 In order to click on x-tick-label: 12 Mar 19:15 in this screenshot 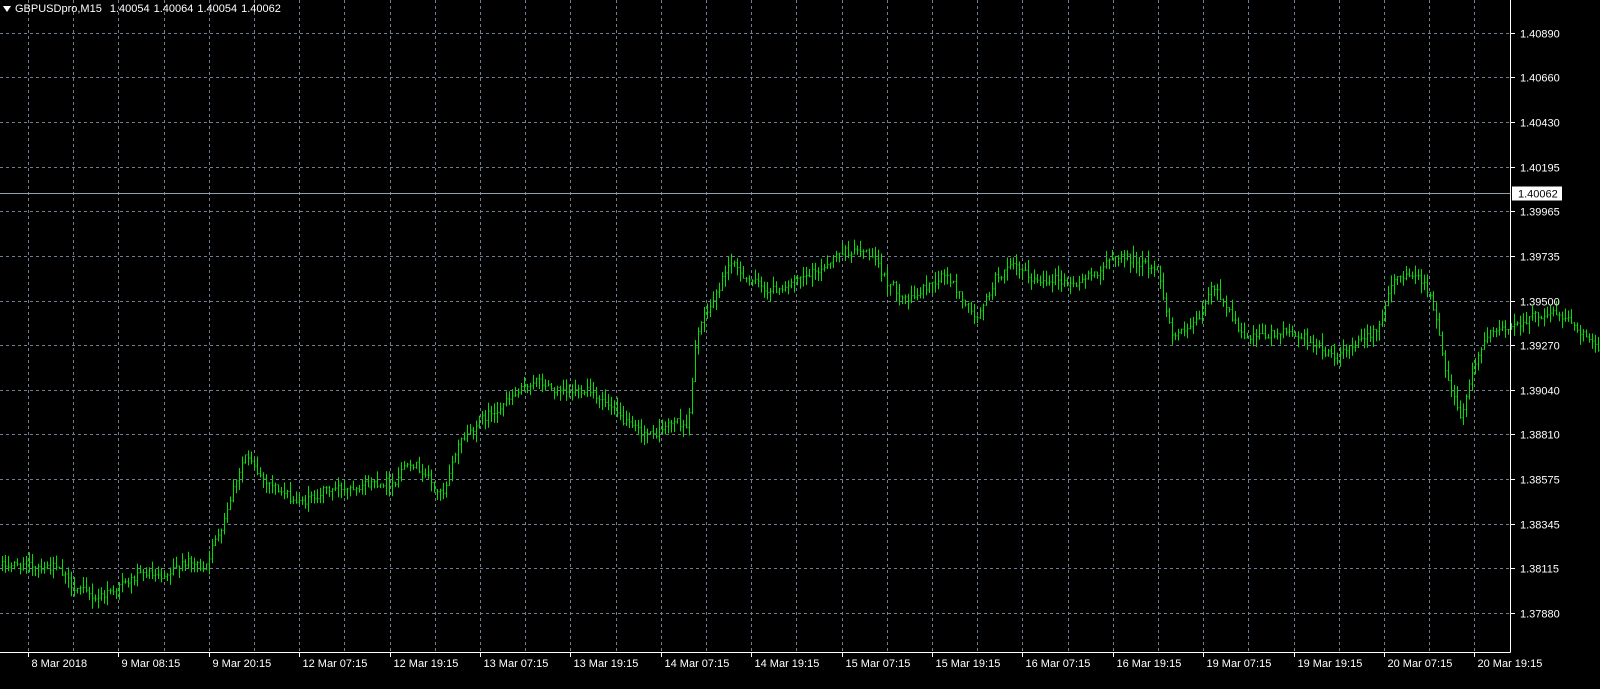, I will do `click(426, 664)`.